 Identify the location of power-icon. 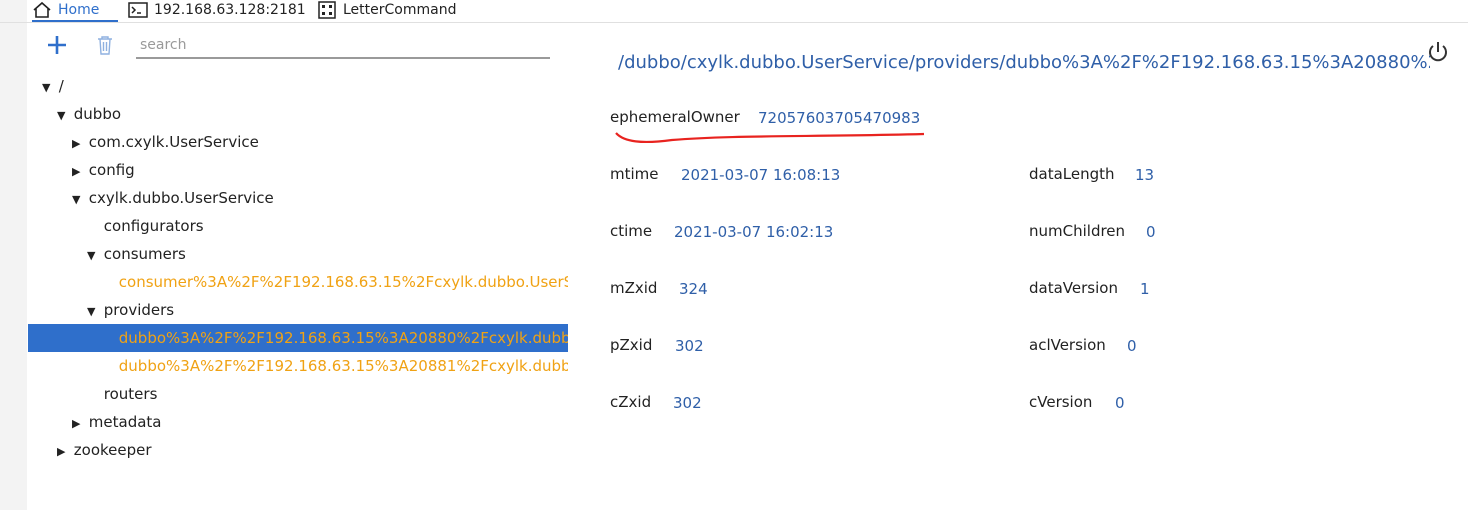
(1438, 52).